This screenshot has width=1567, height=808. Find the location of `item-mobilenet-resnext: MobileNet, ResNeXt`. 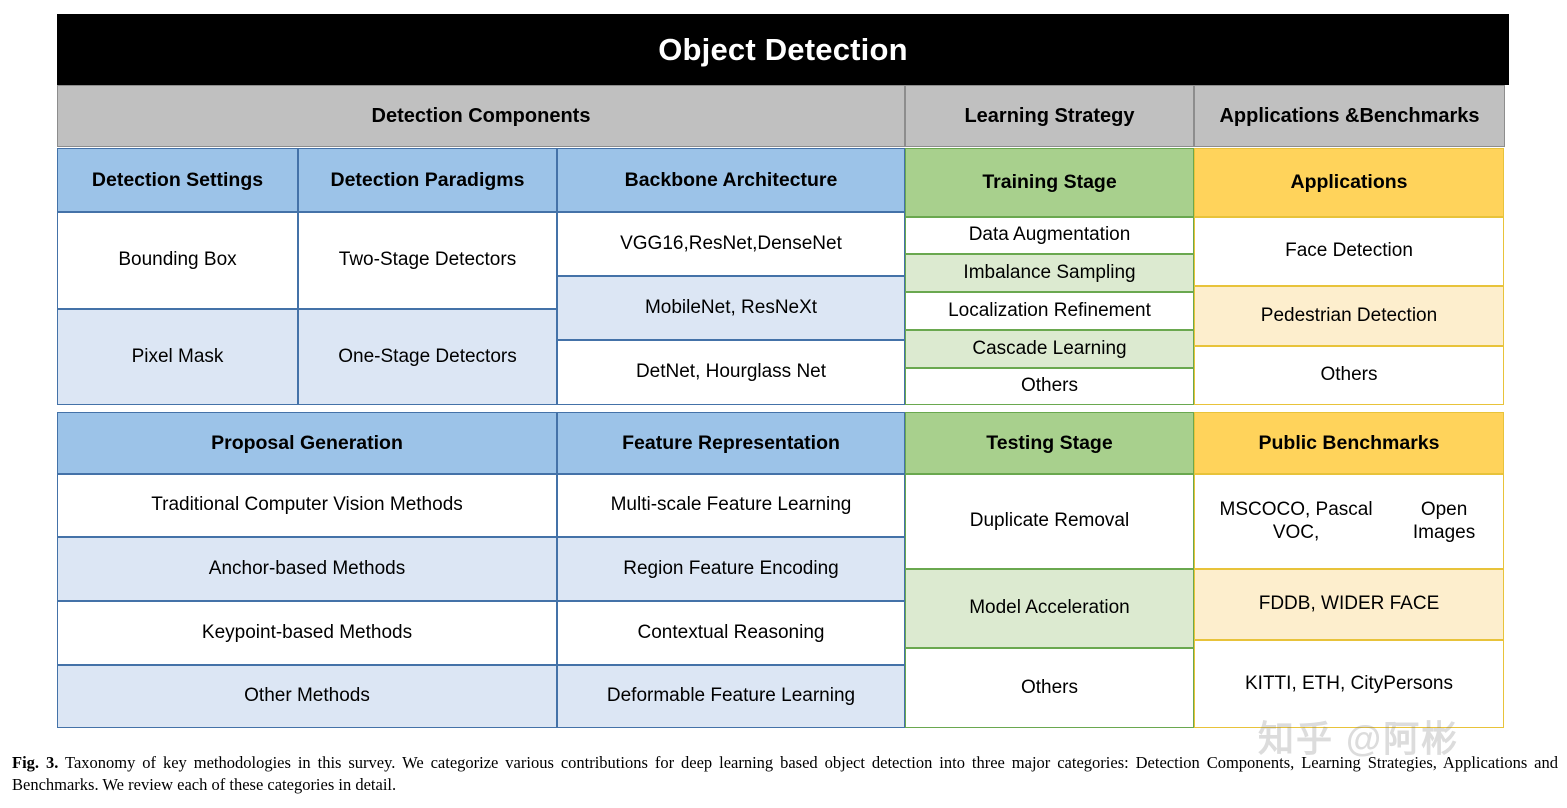

item-mobilenet-resnext: MobileNet, ResNeXt is located at coordinates (731, 308).